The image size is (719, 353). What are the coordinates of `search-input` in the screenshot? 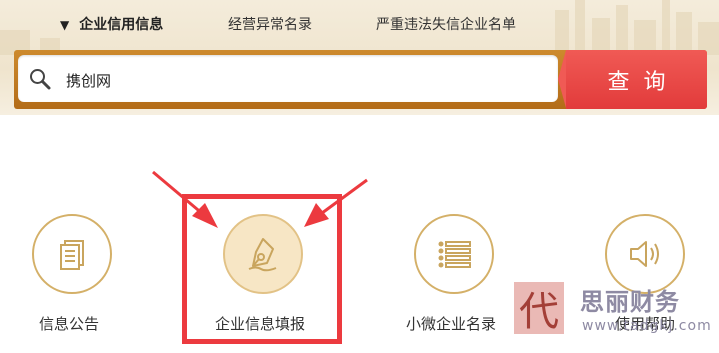 It's located at (306, 80).